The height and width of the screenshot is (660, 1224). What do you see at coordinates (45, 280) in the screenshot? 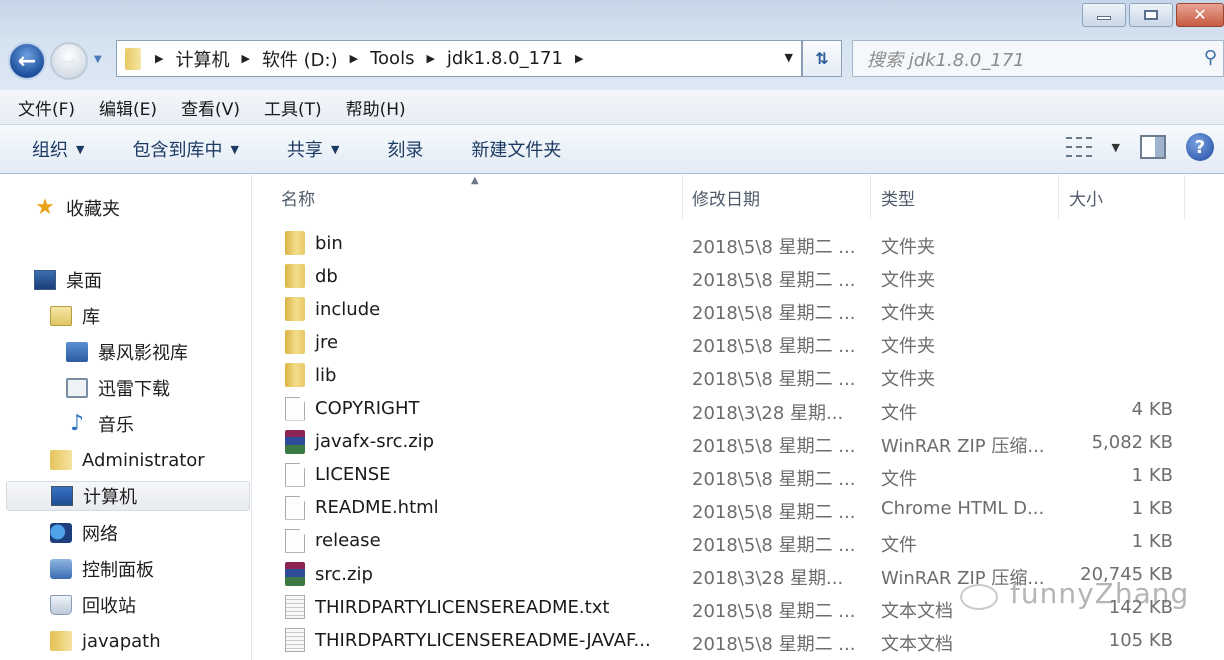
I see `desktop-icon` at bounding box center [45, 280].